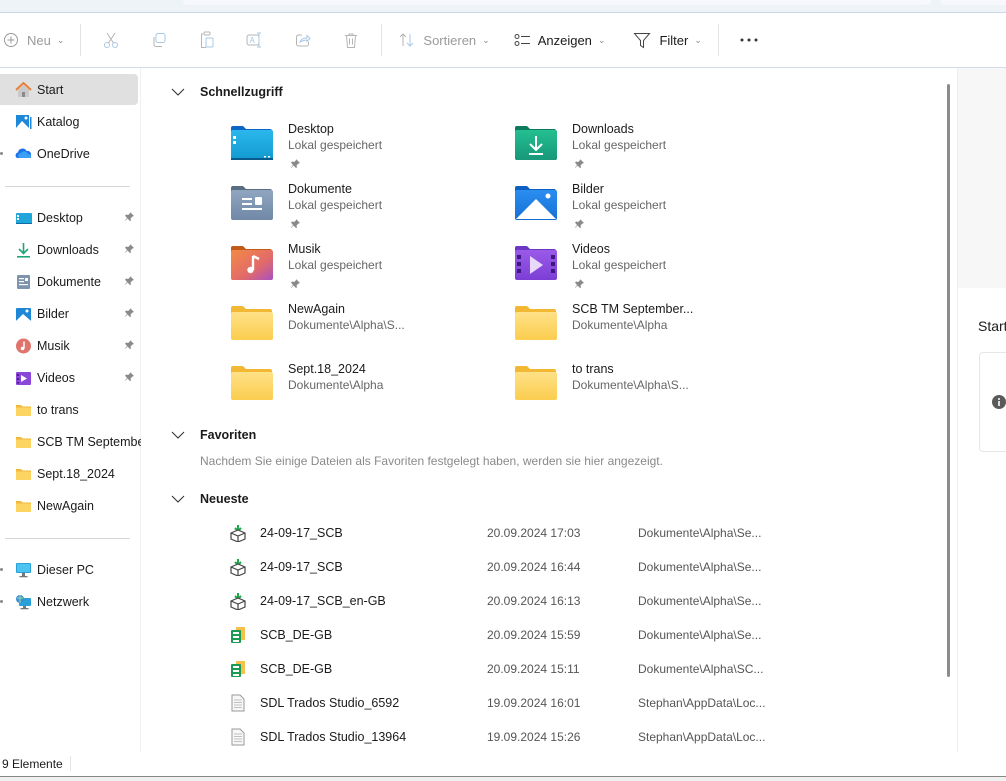 The width and height of the screenshot is (1006, 781). Describe the element at coordinates (486, 39) in the screenshot. I see `chevron-down-icon: ⌄` at that location.